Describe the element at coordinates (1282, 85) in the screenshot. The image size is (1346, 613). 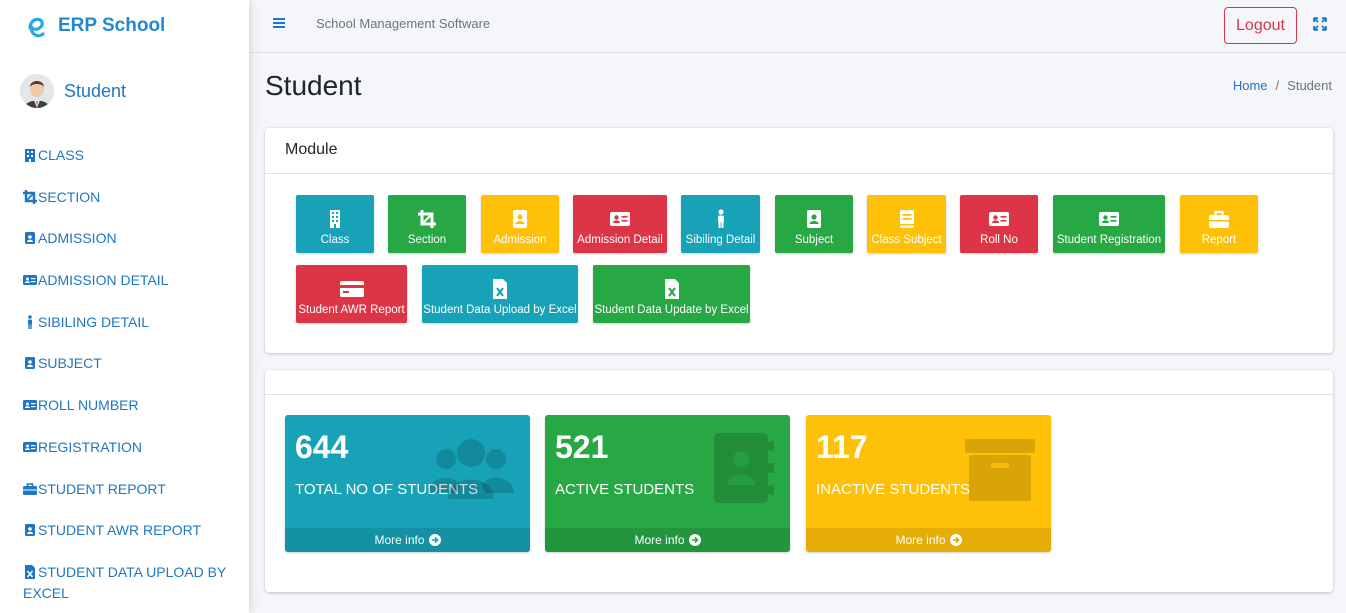
I see `breadcrumb: Home / Student` at that location.